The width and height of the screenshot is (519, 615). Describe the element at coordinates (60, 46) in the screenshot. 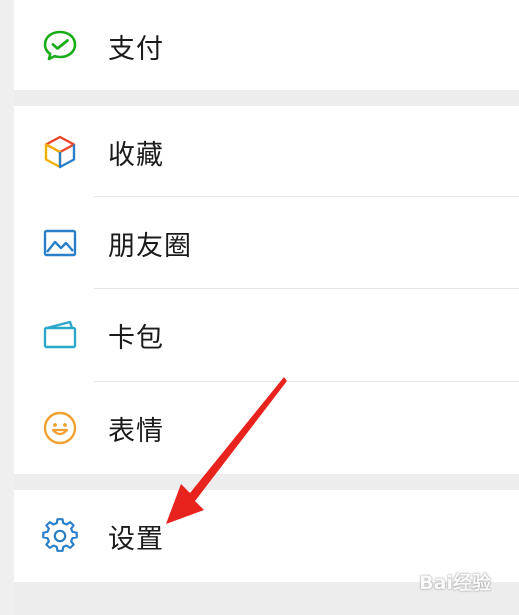

I see `wechat-pay-icon` at that location.